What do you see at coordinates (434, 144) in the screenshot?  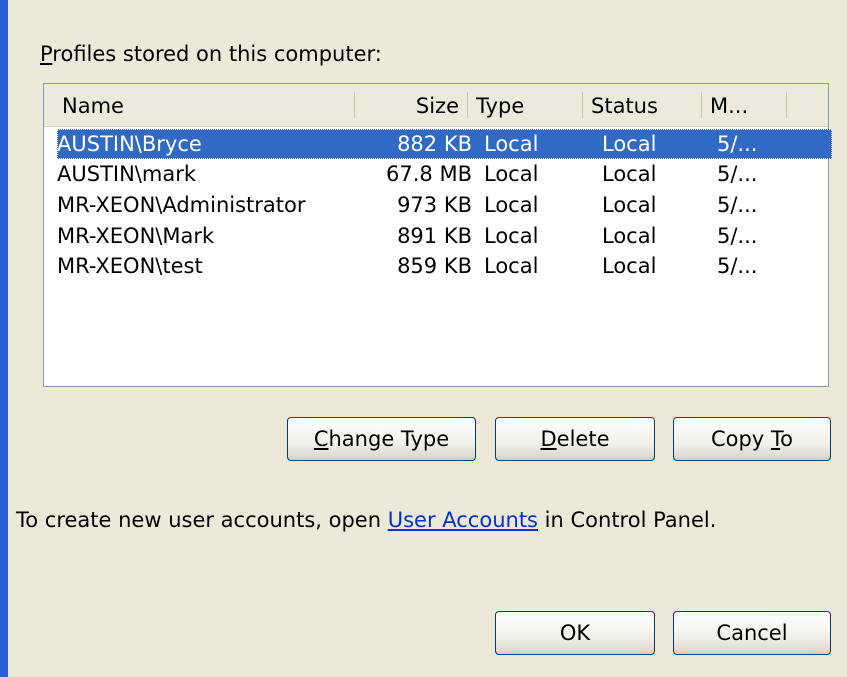 I see `profile-size: 882 KB` at bounding box center [434, 144].